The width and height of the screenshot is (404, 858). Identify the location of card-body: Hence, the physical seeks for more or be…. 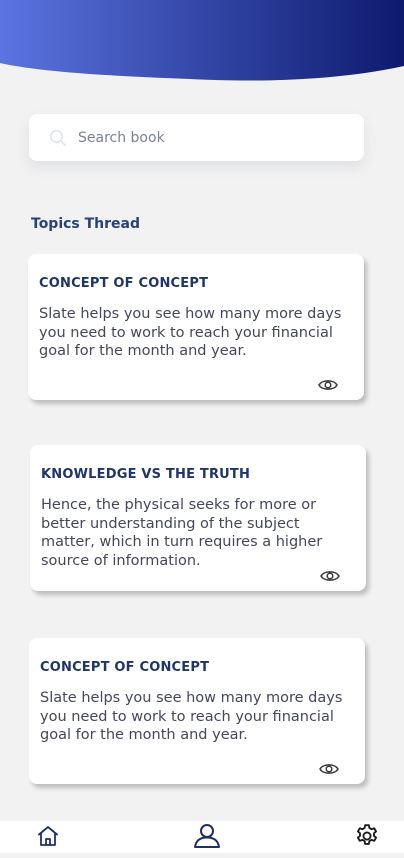
(182, 533).